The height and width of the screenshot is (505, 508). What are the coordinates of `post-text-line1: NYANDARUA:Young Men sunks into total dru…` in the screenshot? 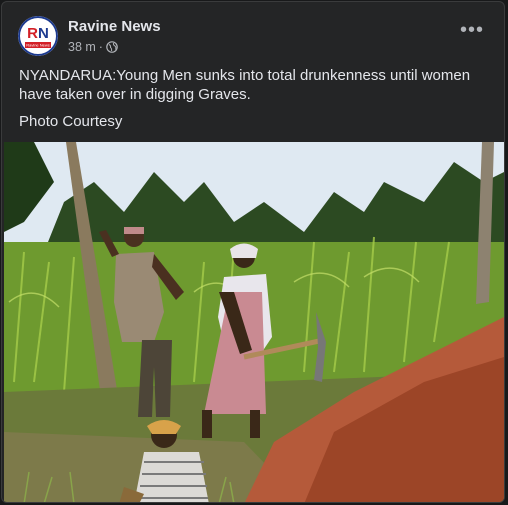 It's located at (245, 85).